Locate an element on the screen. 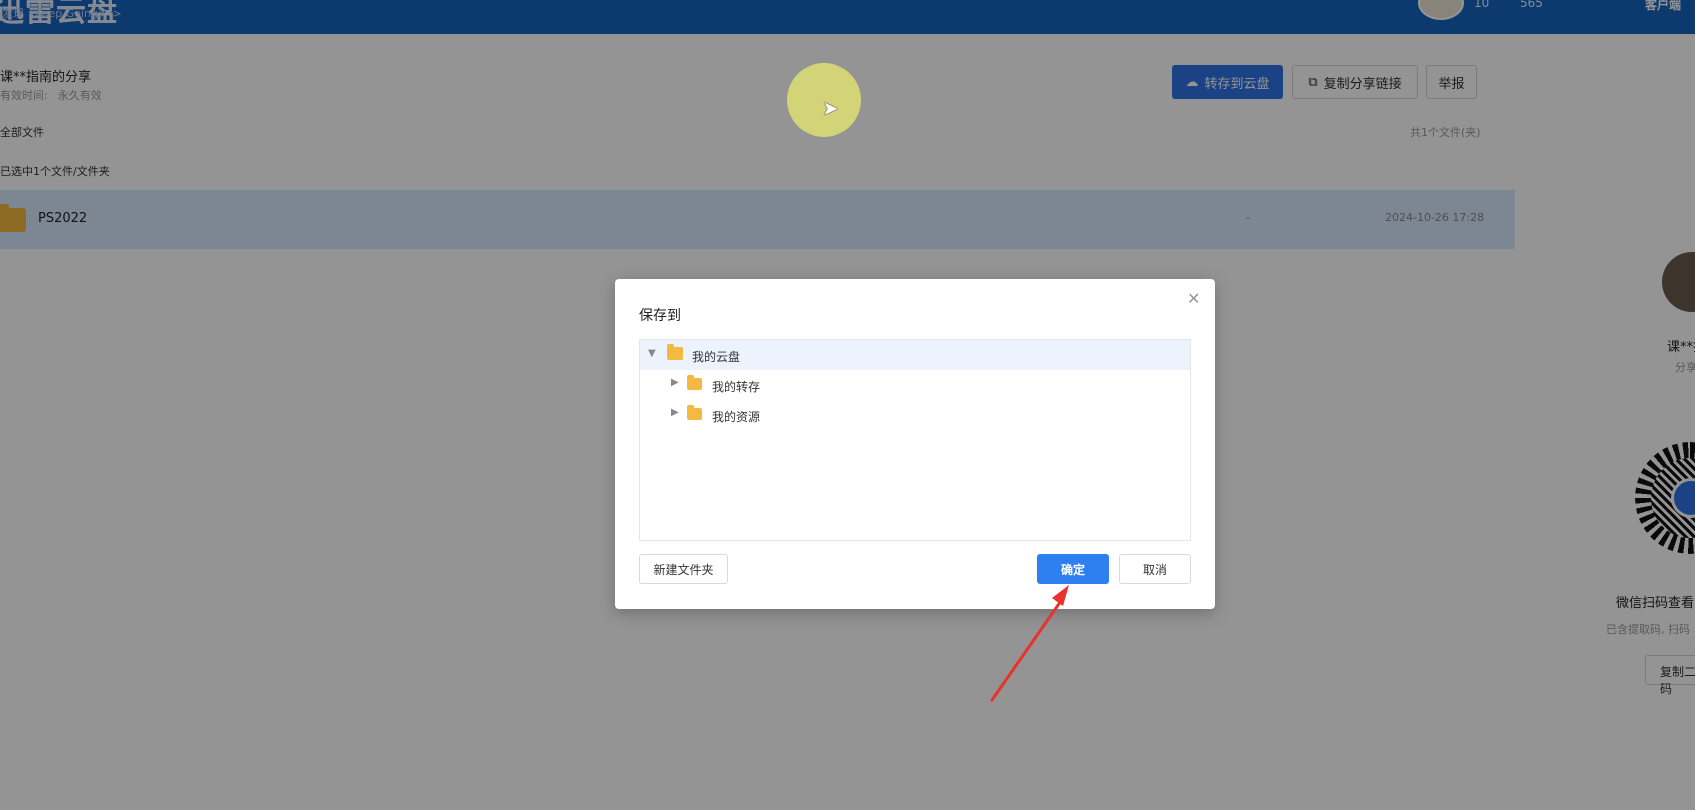 This screenshot has width=1695, height=810. tree-item-label: 我的资源 is located at coordinates (736, 417).